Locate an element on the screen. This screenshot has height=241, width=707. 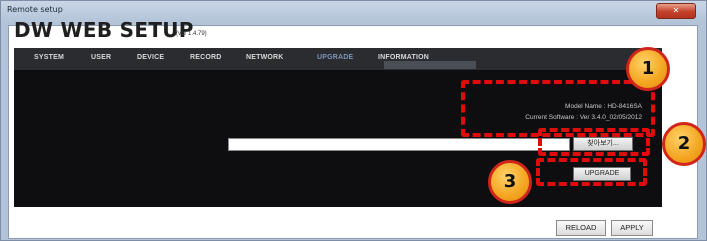
highlight-box-browse is located at coordinates (594, 142).